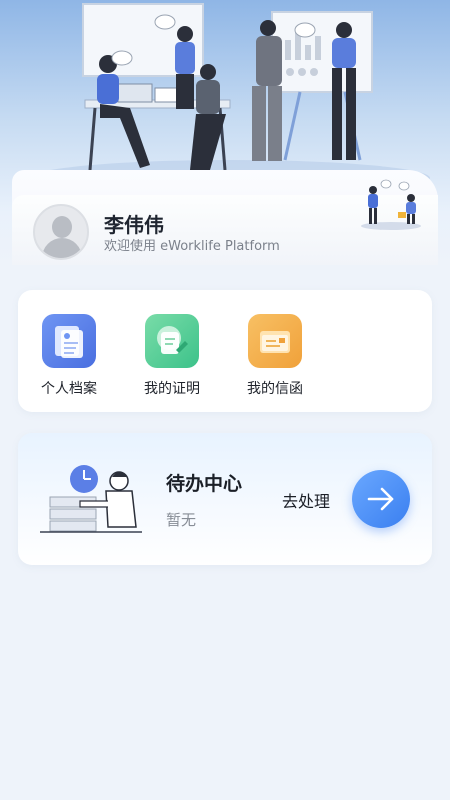 Image resolution: width=450 pixels, height=800 pixels. I want to click on avatar, so click(61, 232).